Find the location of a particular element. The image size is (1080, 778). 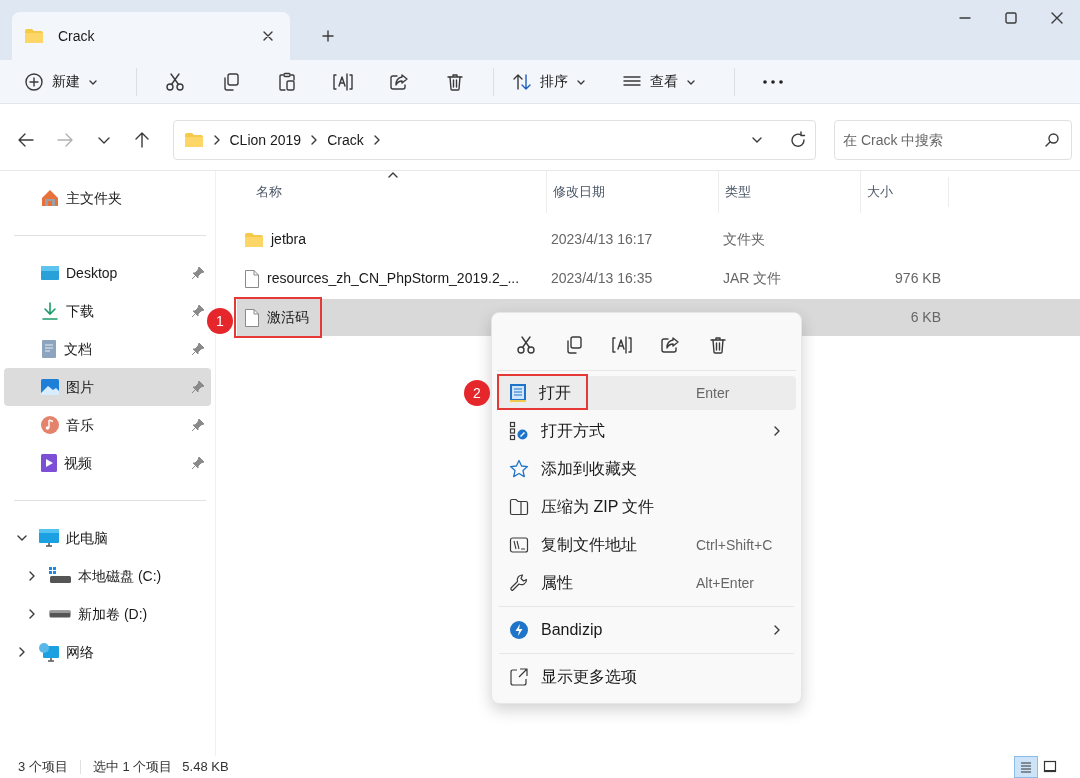

sidebar-item: 视频 is located at coordinates (107, 463).